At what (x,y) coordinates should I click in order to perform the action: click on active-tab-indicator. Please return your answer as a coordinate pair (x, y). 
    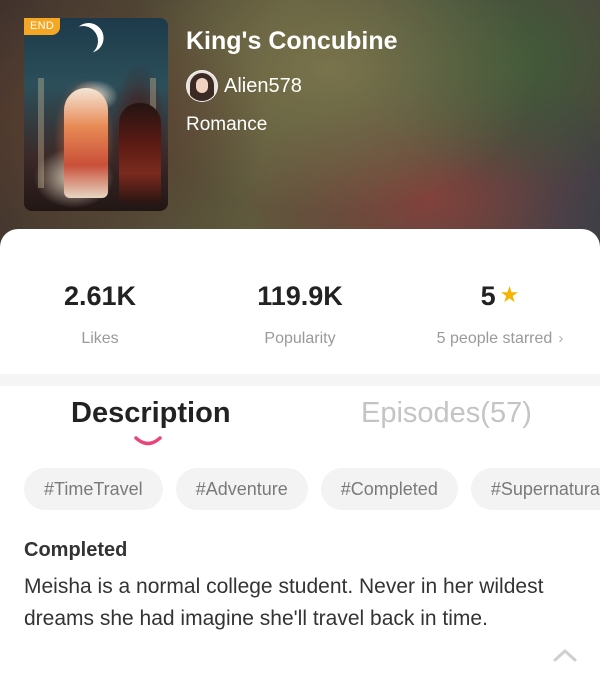
    Looking at the image, I should click on (148, 441).